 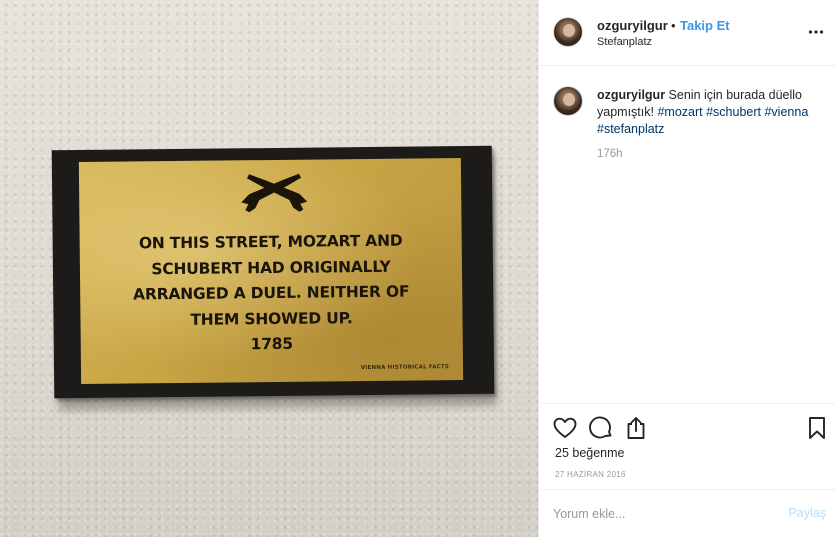 What do you see at coordinates (590, 474) in the screenshot?
I see `post-date: 27 HAZİRAN 2016` at bounding box center [590, 474].